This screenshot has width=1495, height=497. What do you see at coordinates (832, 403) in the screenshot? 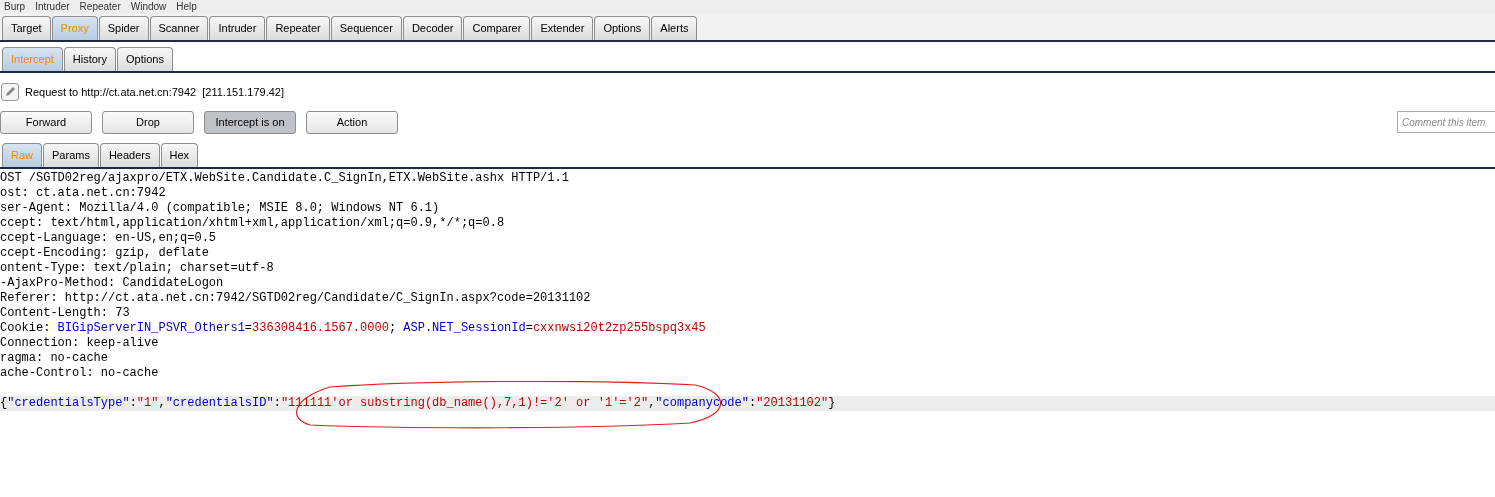
I see `request-text: }` at bounding box center [832, 403].